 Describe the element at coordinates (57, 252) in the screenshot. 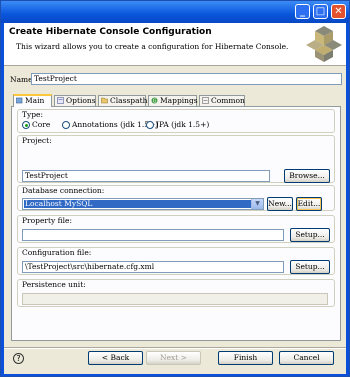

I see `config-file-label: Configuration file:` at that location.